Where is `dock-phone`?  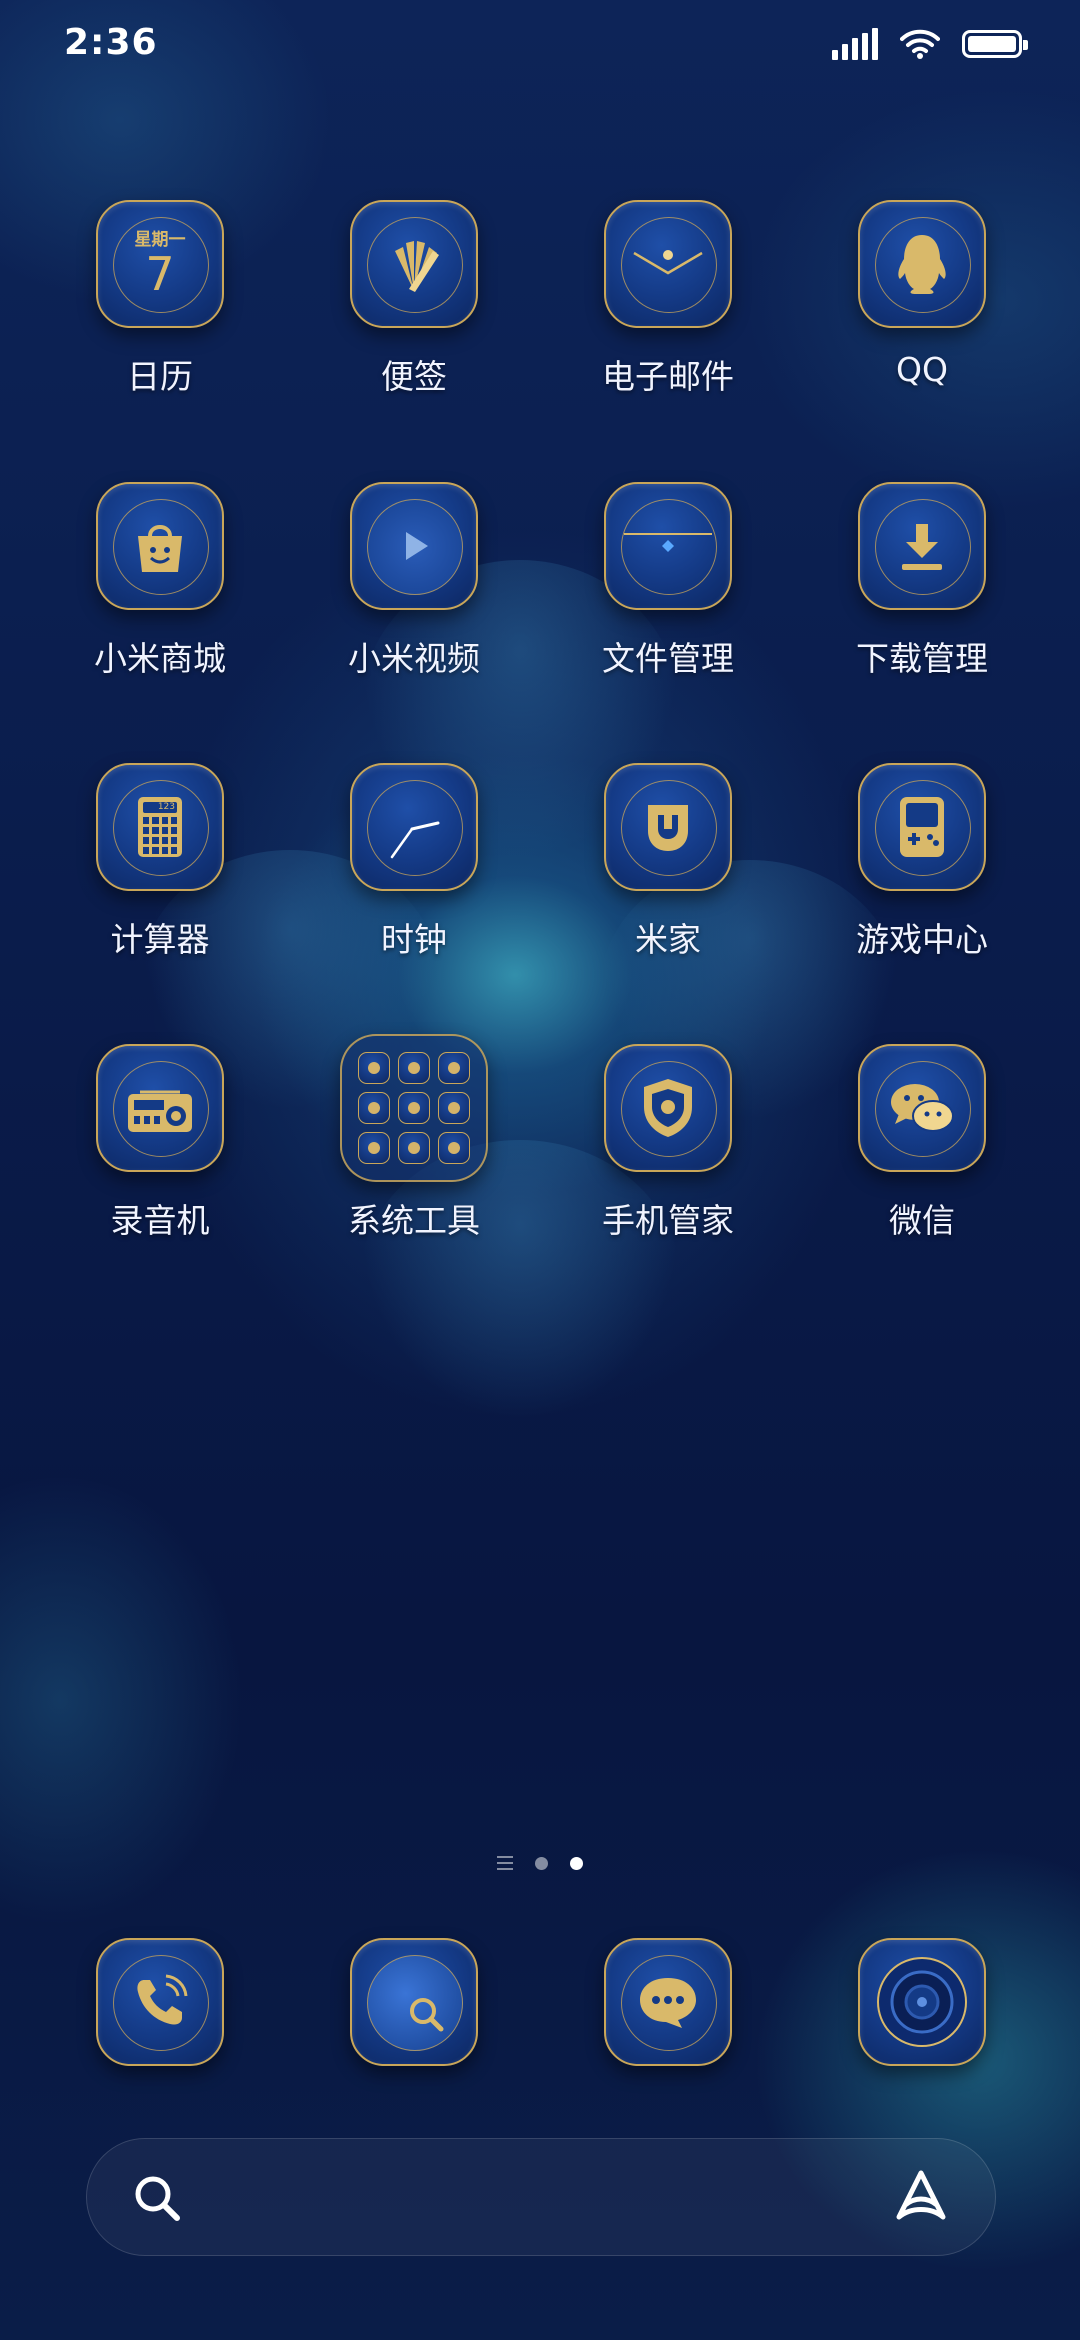 dock-phone is located at coordinates (160, 2002).